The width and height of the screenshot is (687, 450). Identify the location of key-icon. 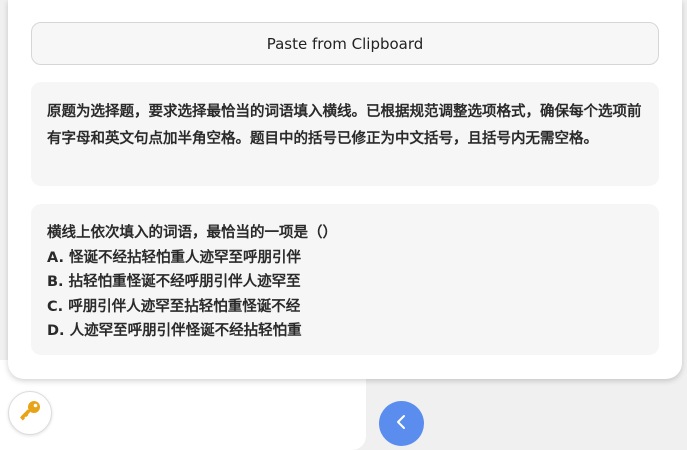
(30, 413).